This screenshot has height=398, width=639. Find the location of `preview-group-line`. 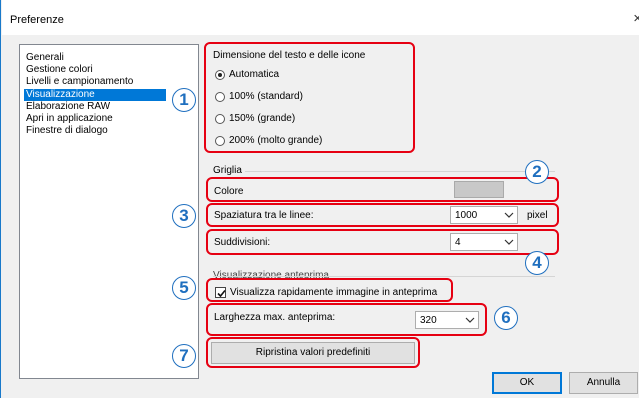

preview-group-line is located at coordinates (384, 276).